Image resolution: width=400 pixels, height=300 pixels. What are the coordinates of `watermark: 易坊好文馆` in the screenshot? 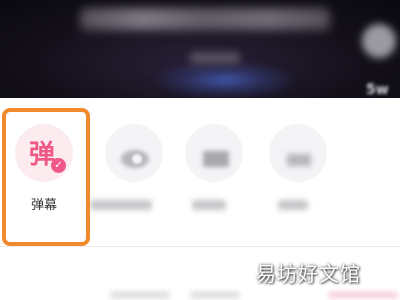 It's located at (308, 274).